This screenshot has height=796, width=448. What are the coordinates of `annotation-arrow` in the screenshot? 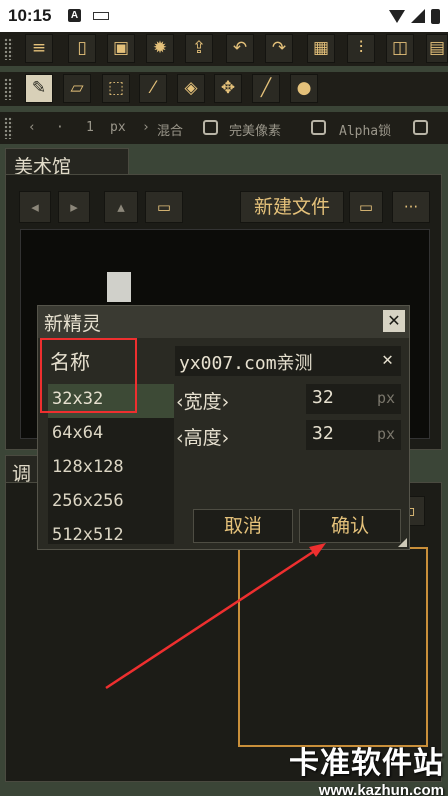 It's located at (215, 616).